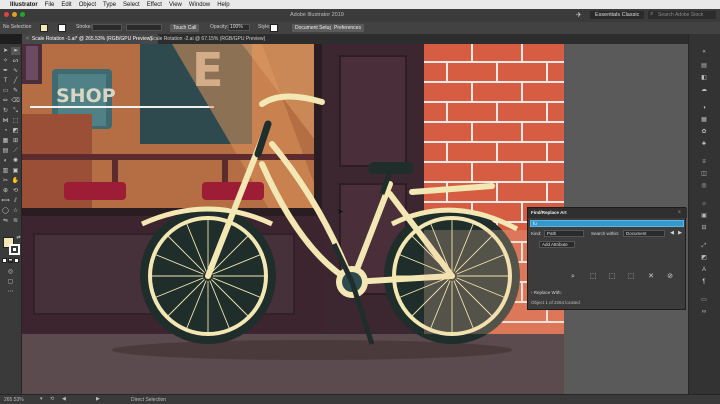 This screenshot has width=720, height=404. What do you see at coordinates (704, 144) in the screenshot?
I see `symbols-panel-icon: ♣` at bounding box center [704, 144].